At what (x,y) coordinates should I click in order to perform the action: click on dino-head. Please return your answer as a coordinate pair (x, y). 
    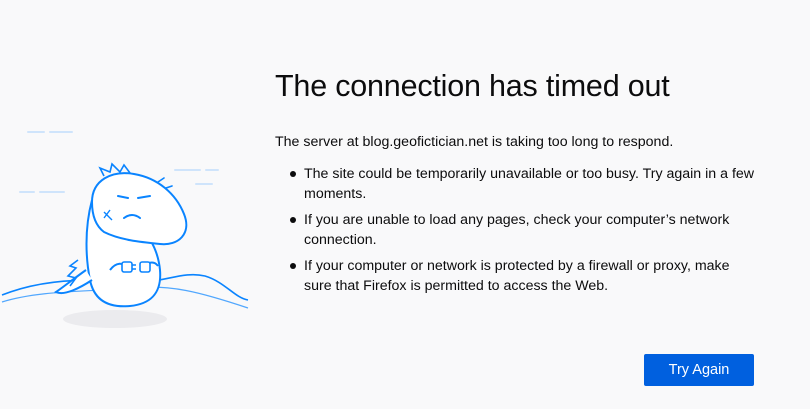
    Looking at the image, I should click on (139, 209).